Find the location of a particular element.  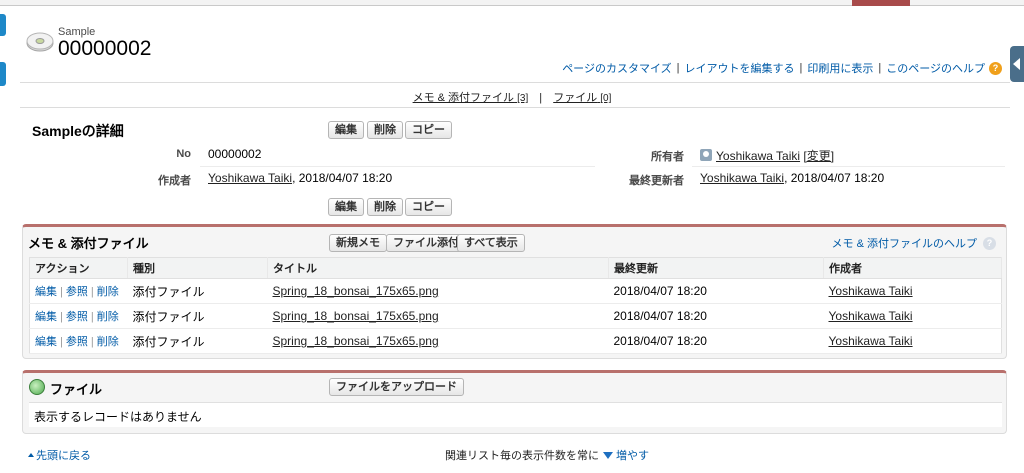

sidebar-toggle-button is located at coordinates (1017, 64).